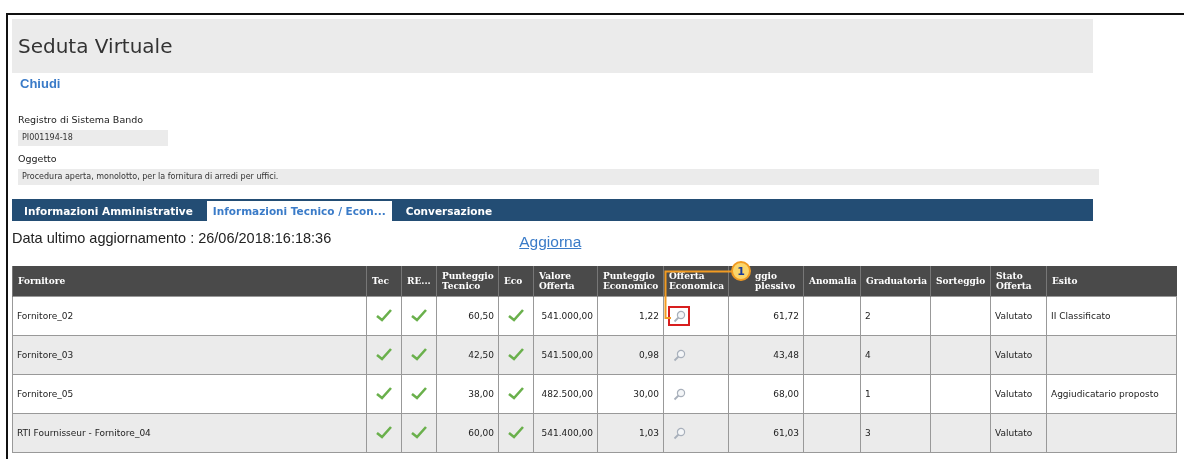  What do you see at coordinates (95, 46) in the screenshot?
I see `page-title: Seduta Virtuale` at bounding box center [95, 46].